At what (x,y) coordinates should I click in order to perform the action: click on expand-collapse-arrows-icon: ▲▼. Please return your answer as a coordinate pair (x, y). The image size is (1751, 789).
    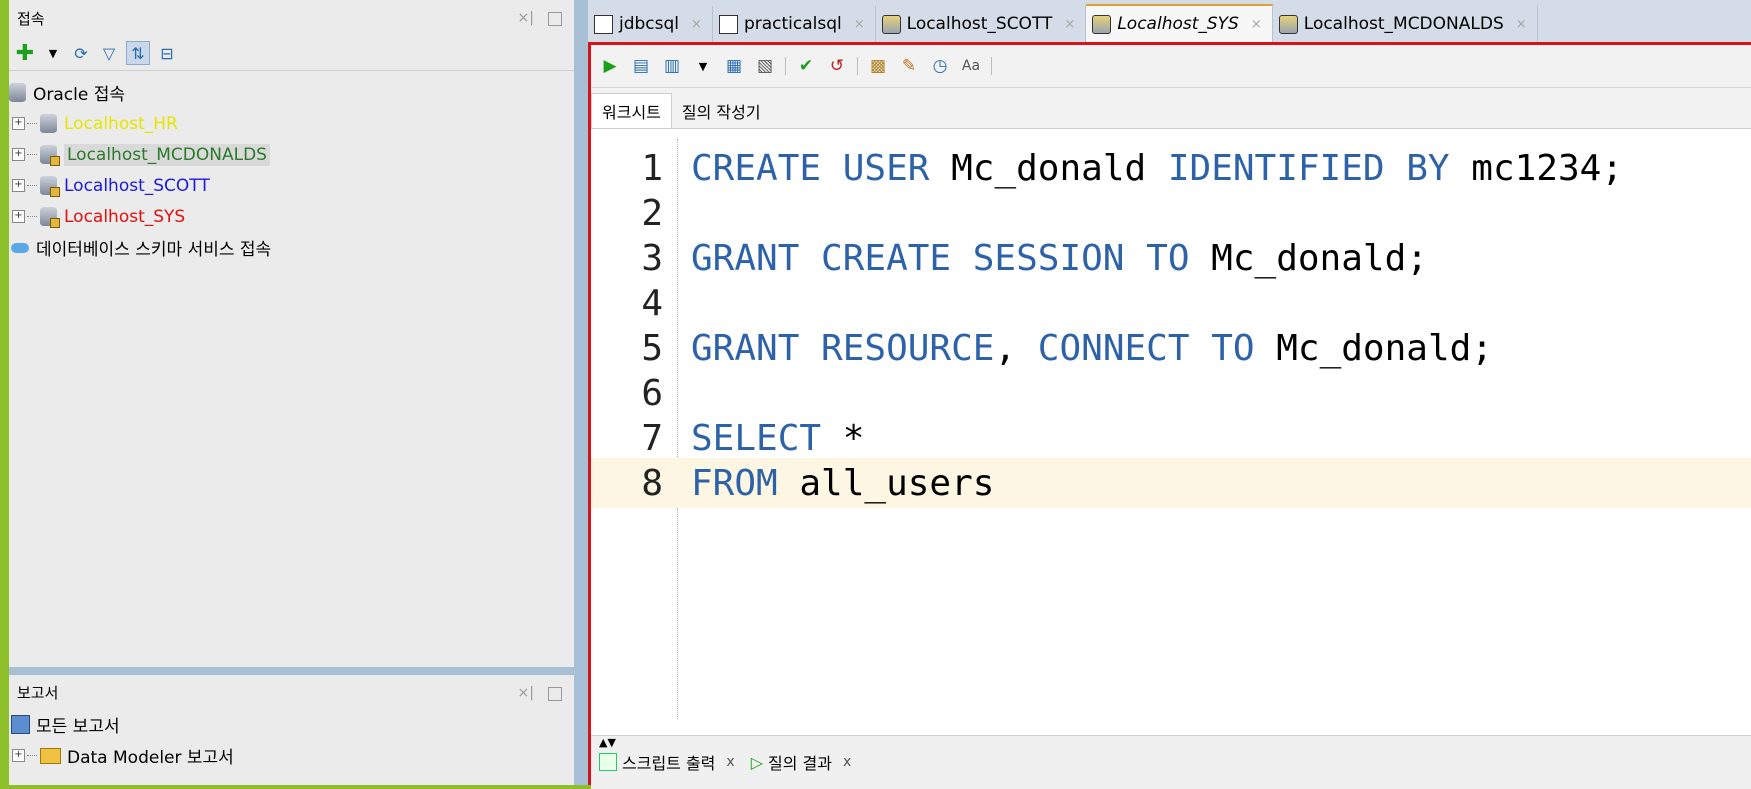
    Looking at the image, I should click on (607, 742).